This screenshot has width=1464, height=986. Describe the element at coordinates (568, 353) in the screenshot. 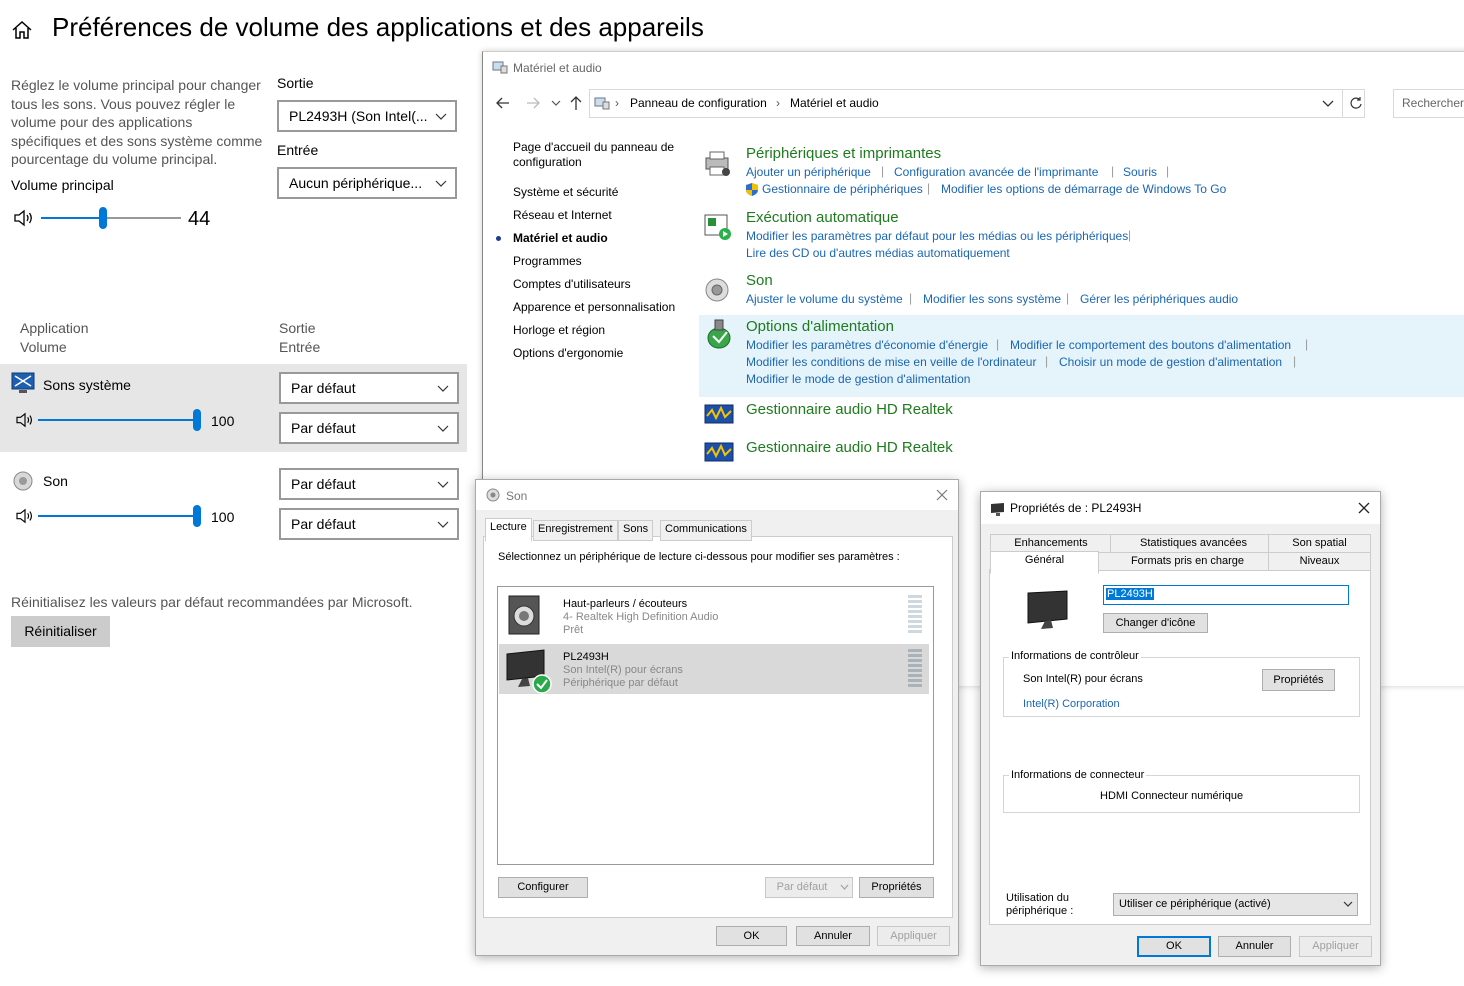

I see `nav-ergonomics: Options d'ergonomie` at that location.